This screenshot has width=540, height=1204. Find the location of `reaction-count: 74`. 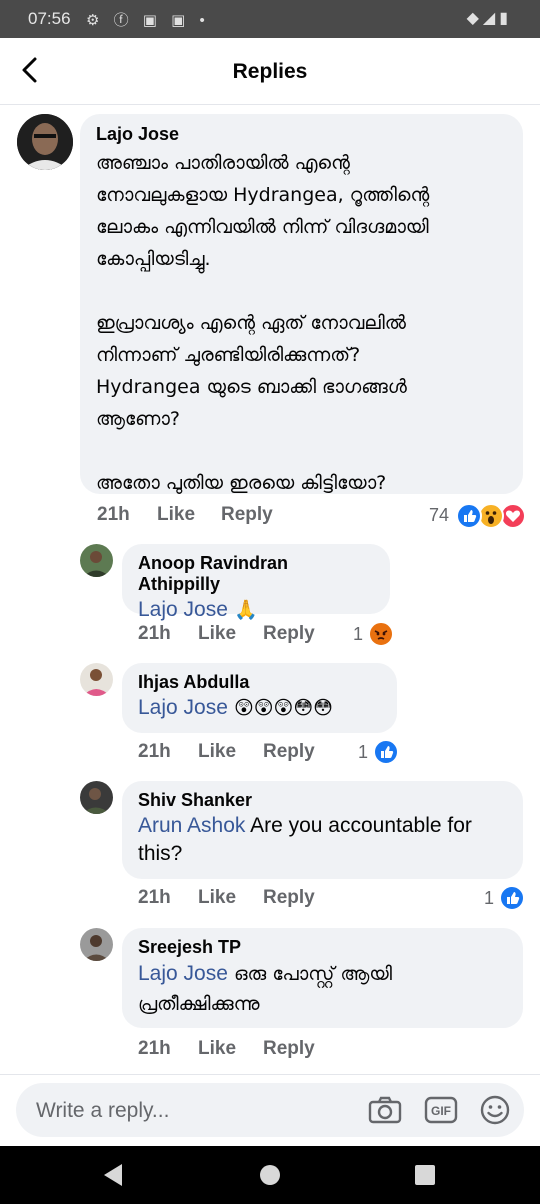

reaction-count: 74 is located at coordinates (439, 515).